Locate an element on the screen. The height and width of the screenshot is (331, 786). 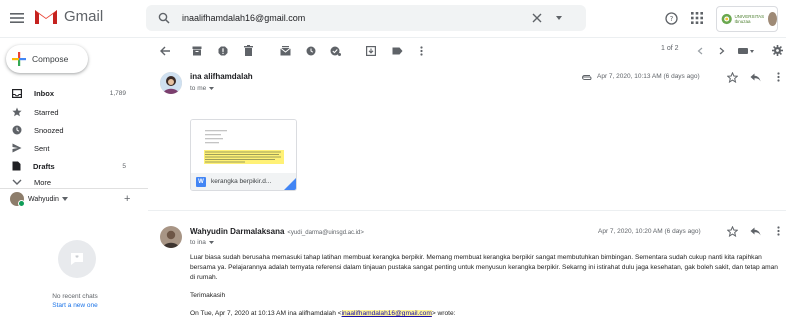
word-document-icon: W is located at coordinates (201, 181).